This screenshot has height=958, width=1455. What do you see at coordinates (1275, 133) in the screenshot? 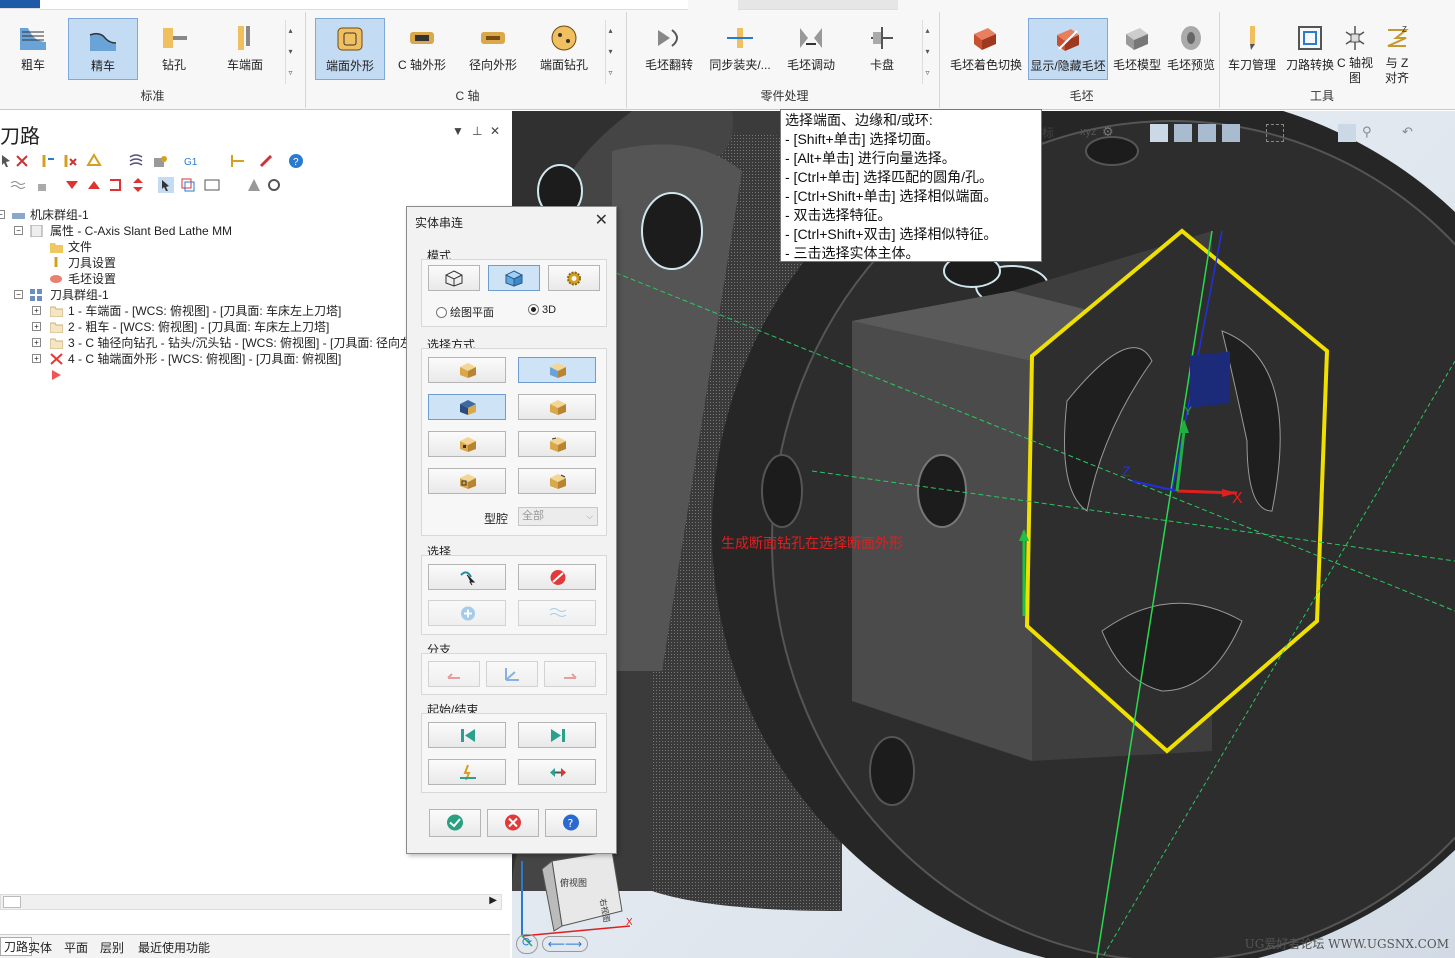
I see `window-select-icon` at bounding box center [1275, 133].